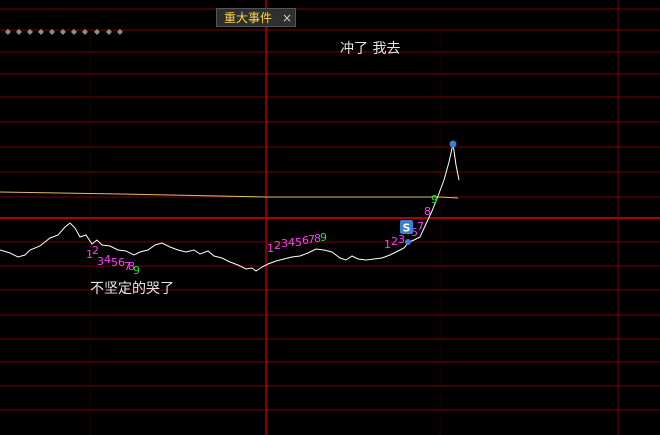 This screenshot has width=660, height=435. Describe the element at coordinates (453, 144) in the screenshot. I see `high-point-dot` at that location.